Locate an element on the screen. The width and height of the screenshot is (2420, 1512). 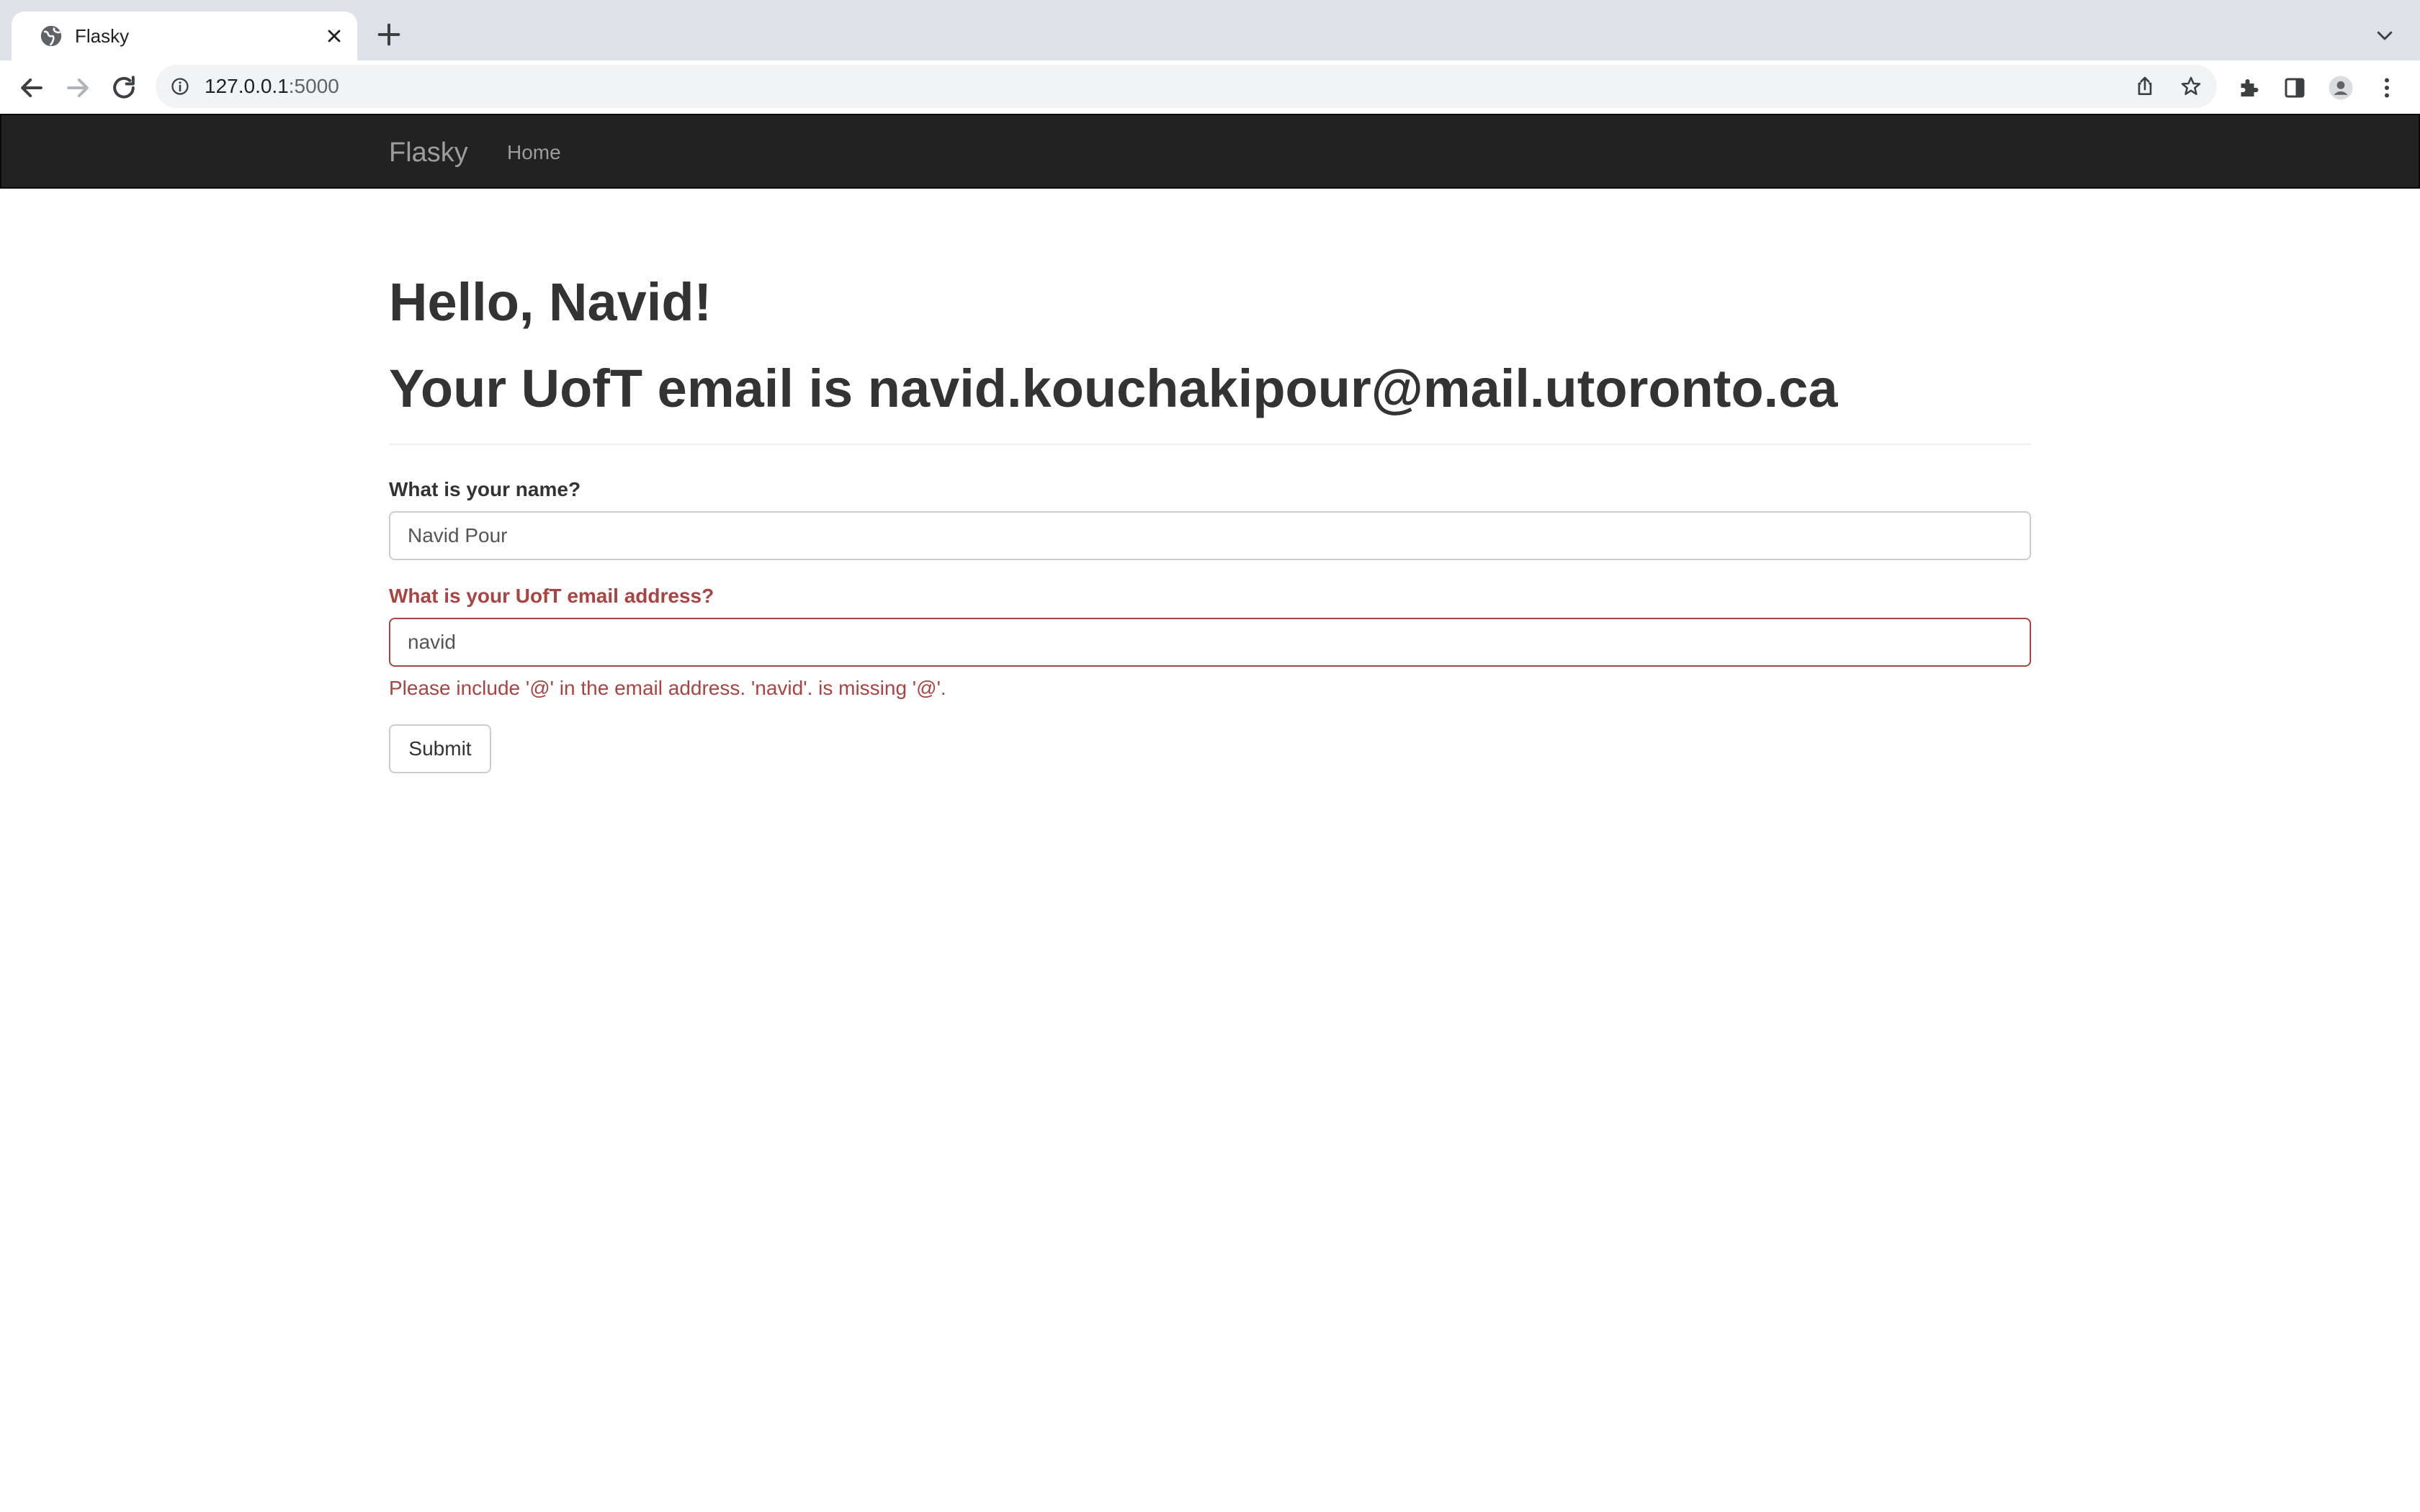
name-label: What is your name? is located at coordinates (485, 489).